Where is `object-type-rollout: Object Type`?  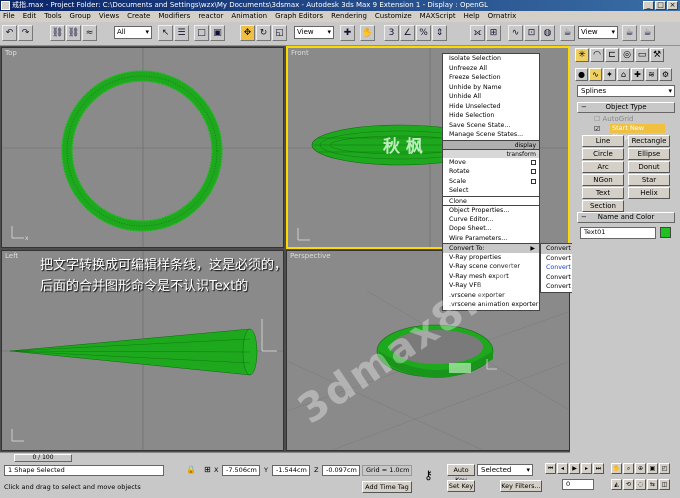
object-type-rollout: Object Type is located at coordinates (626, 107).